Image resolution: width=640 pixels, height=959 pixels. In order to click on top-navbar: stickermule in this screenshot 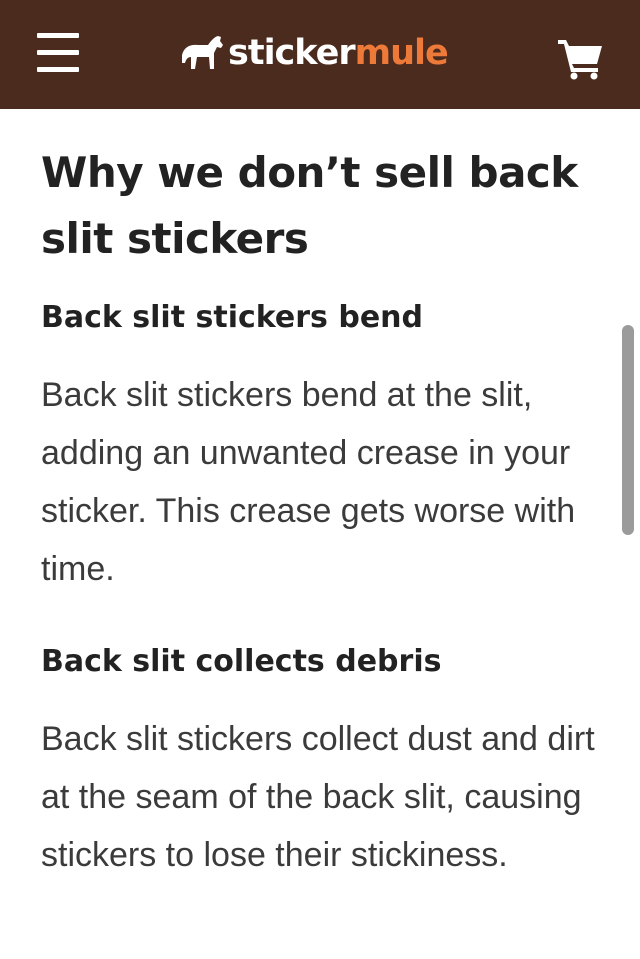, I will do `click(320, 54)`.